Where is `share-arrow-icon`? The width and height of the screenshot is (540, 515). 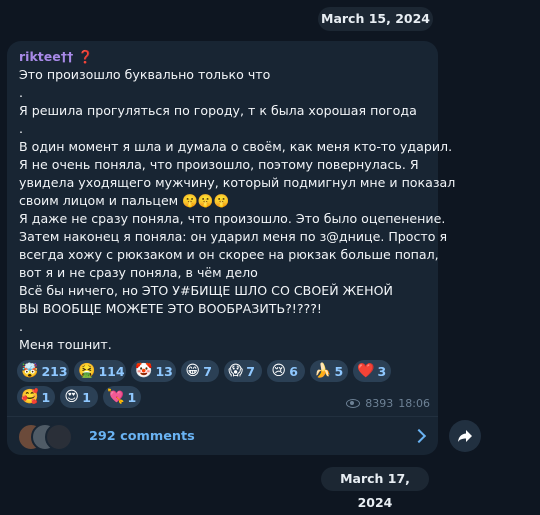 share-arrow-icon is located at coordinates (465, 436).